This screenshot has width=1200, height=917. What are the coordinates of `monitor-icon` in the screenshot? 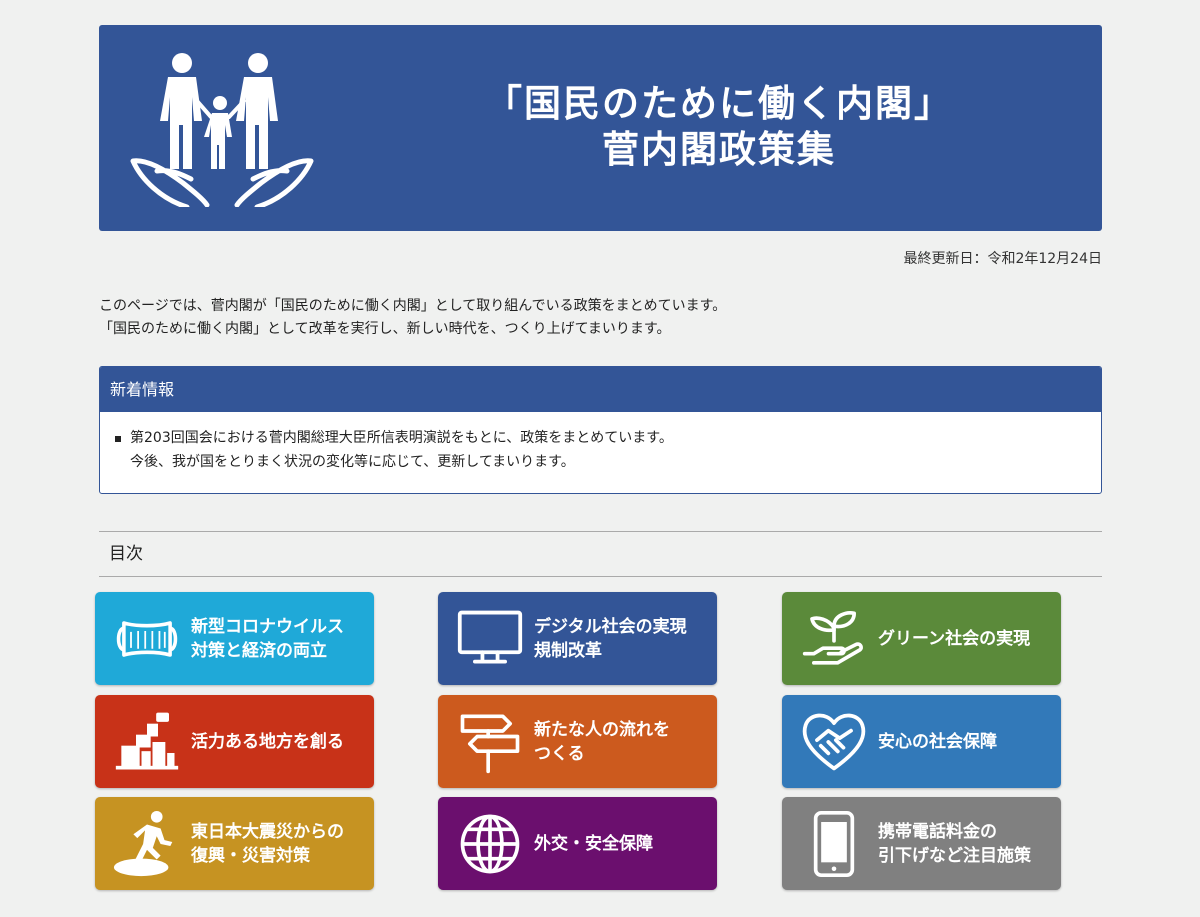 It's located at (490, 639).